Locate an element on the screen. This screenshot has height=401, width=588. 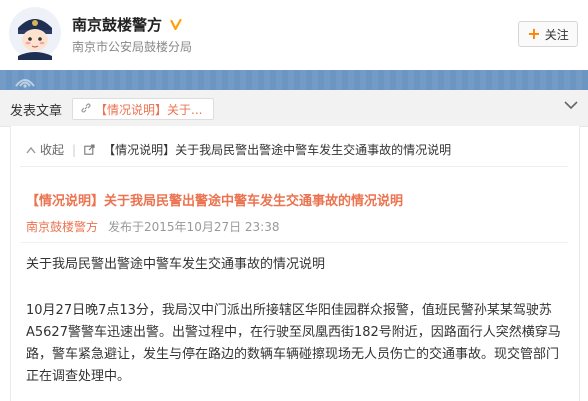
follow-label: 关注 is located at coordinates (556, 34).